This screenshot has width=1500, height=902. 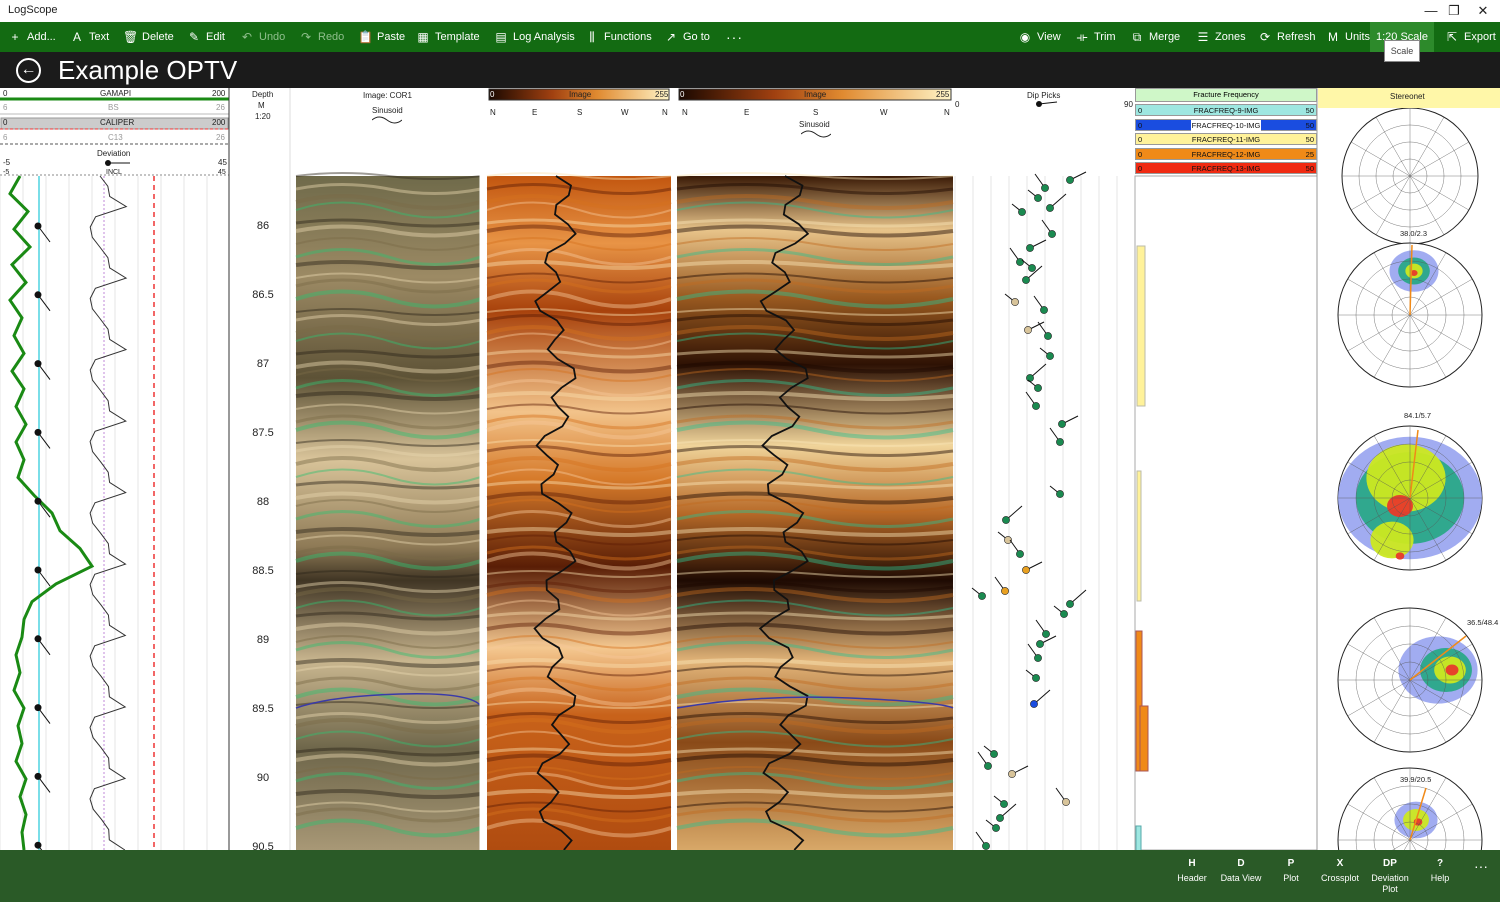 I want to click on plot-button: P Plot, so click(x=1291, y=871).